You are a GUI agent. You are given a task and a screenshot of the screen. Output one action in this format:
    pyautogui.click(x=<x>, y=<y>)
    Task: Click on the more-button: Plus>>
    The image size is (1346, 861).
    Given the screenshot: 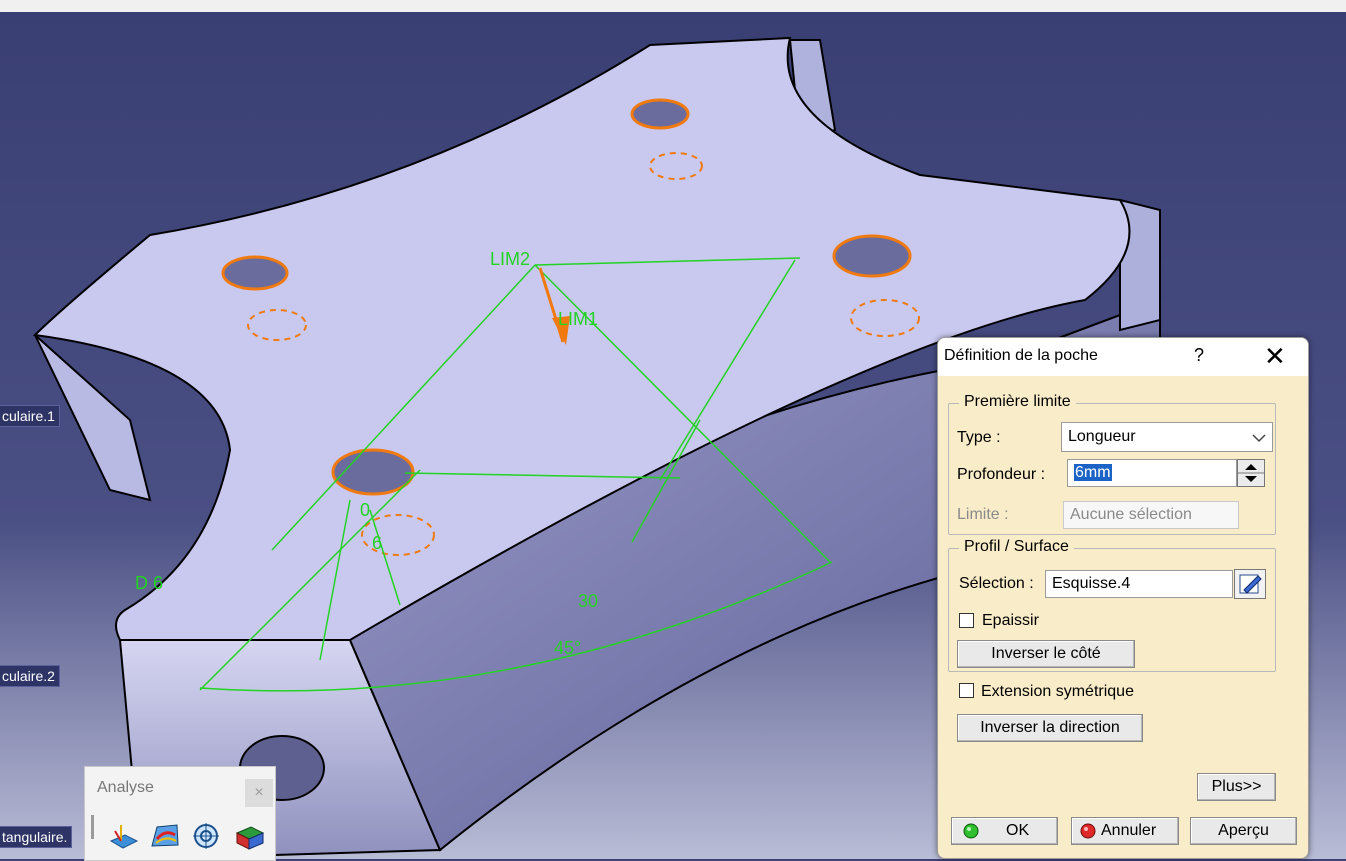 What is the action you would take?
    pyautogui.click(x=1236, y=787)
    